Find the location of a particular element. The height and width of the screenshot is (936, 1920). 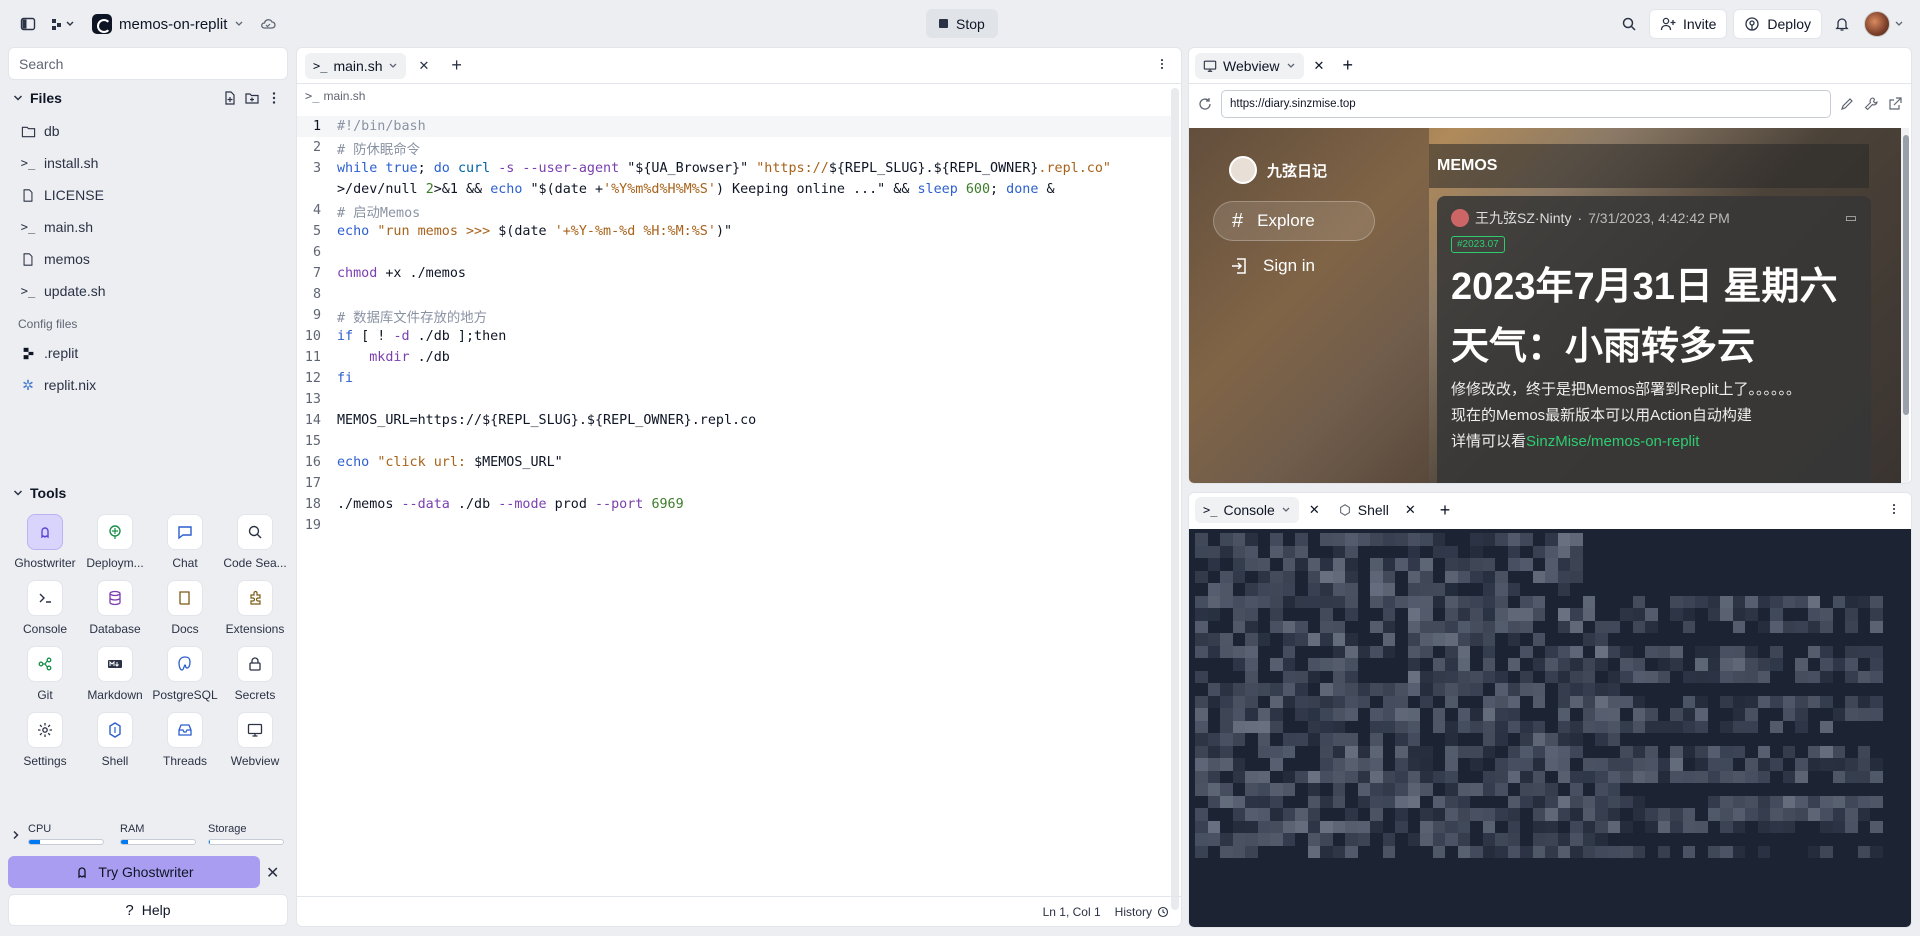

code-line: 1 #!/bin/bash is located at coordinates (734, 126).